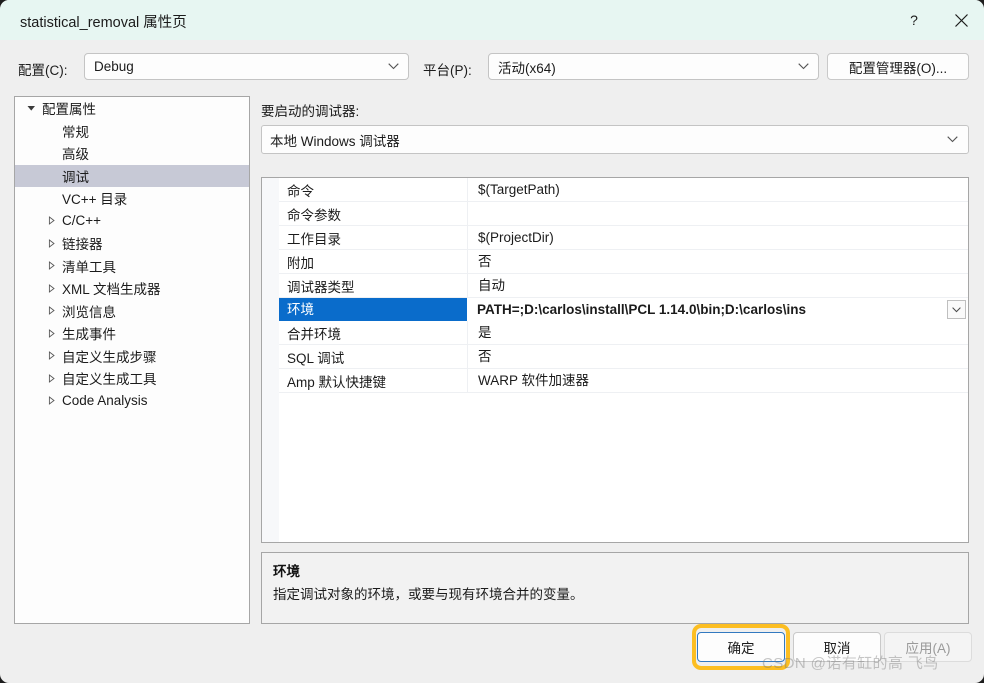  What do you see at coordinates (300, 191) in the screenshot?
I see `property-name: 命令` at bounding box center [300, 191].